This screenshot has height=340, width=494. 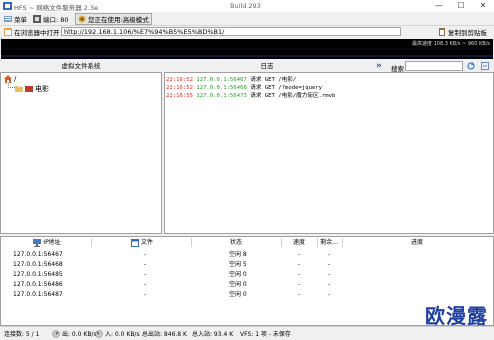 I want to click on port-button: 端口: 80, so click(x=51, y=19).